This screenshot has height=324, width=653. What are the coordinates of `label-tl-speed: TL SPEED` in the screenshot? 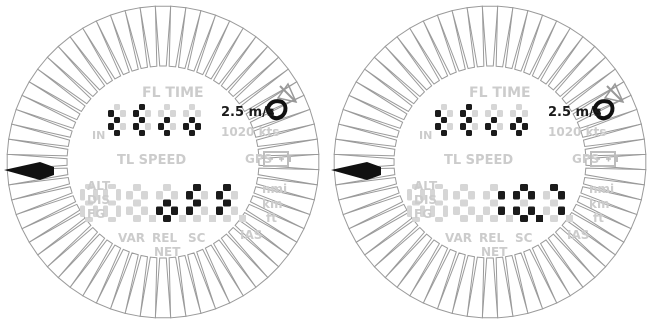 It's located at (479, 160).